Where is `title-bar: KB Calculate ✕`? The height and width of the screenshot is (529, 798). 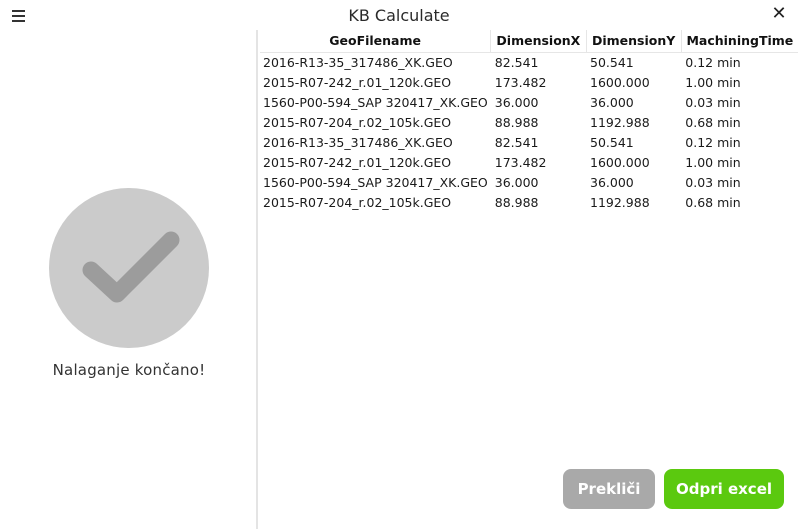 title-bar: KB Calculate ✕ is located at coordinates (399, 15).